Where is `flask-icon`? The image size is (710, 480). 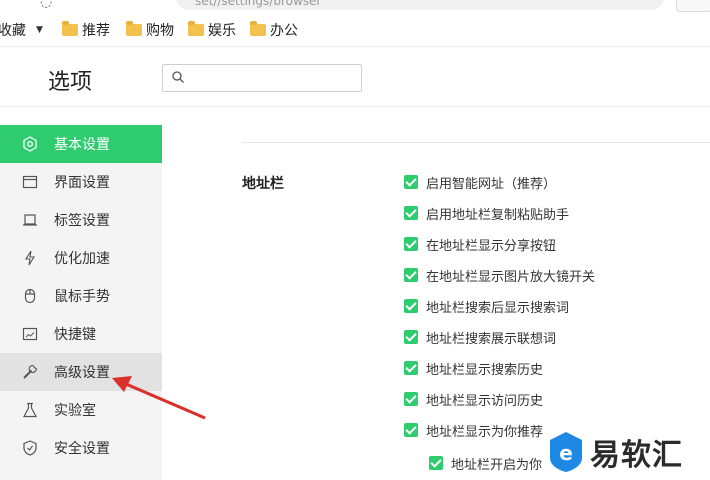
flask-icon is located at coordinates (30, 410).